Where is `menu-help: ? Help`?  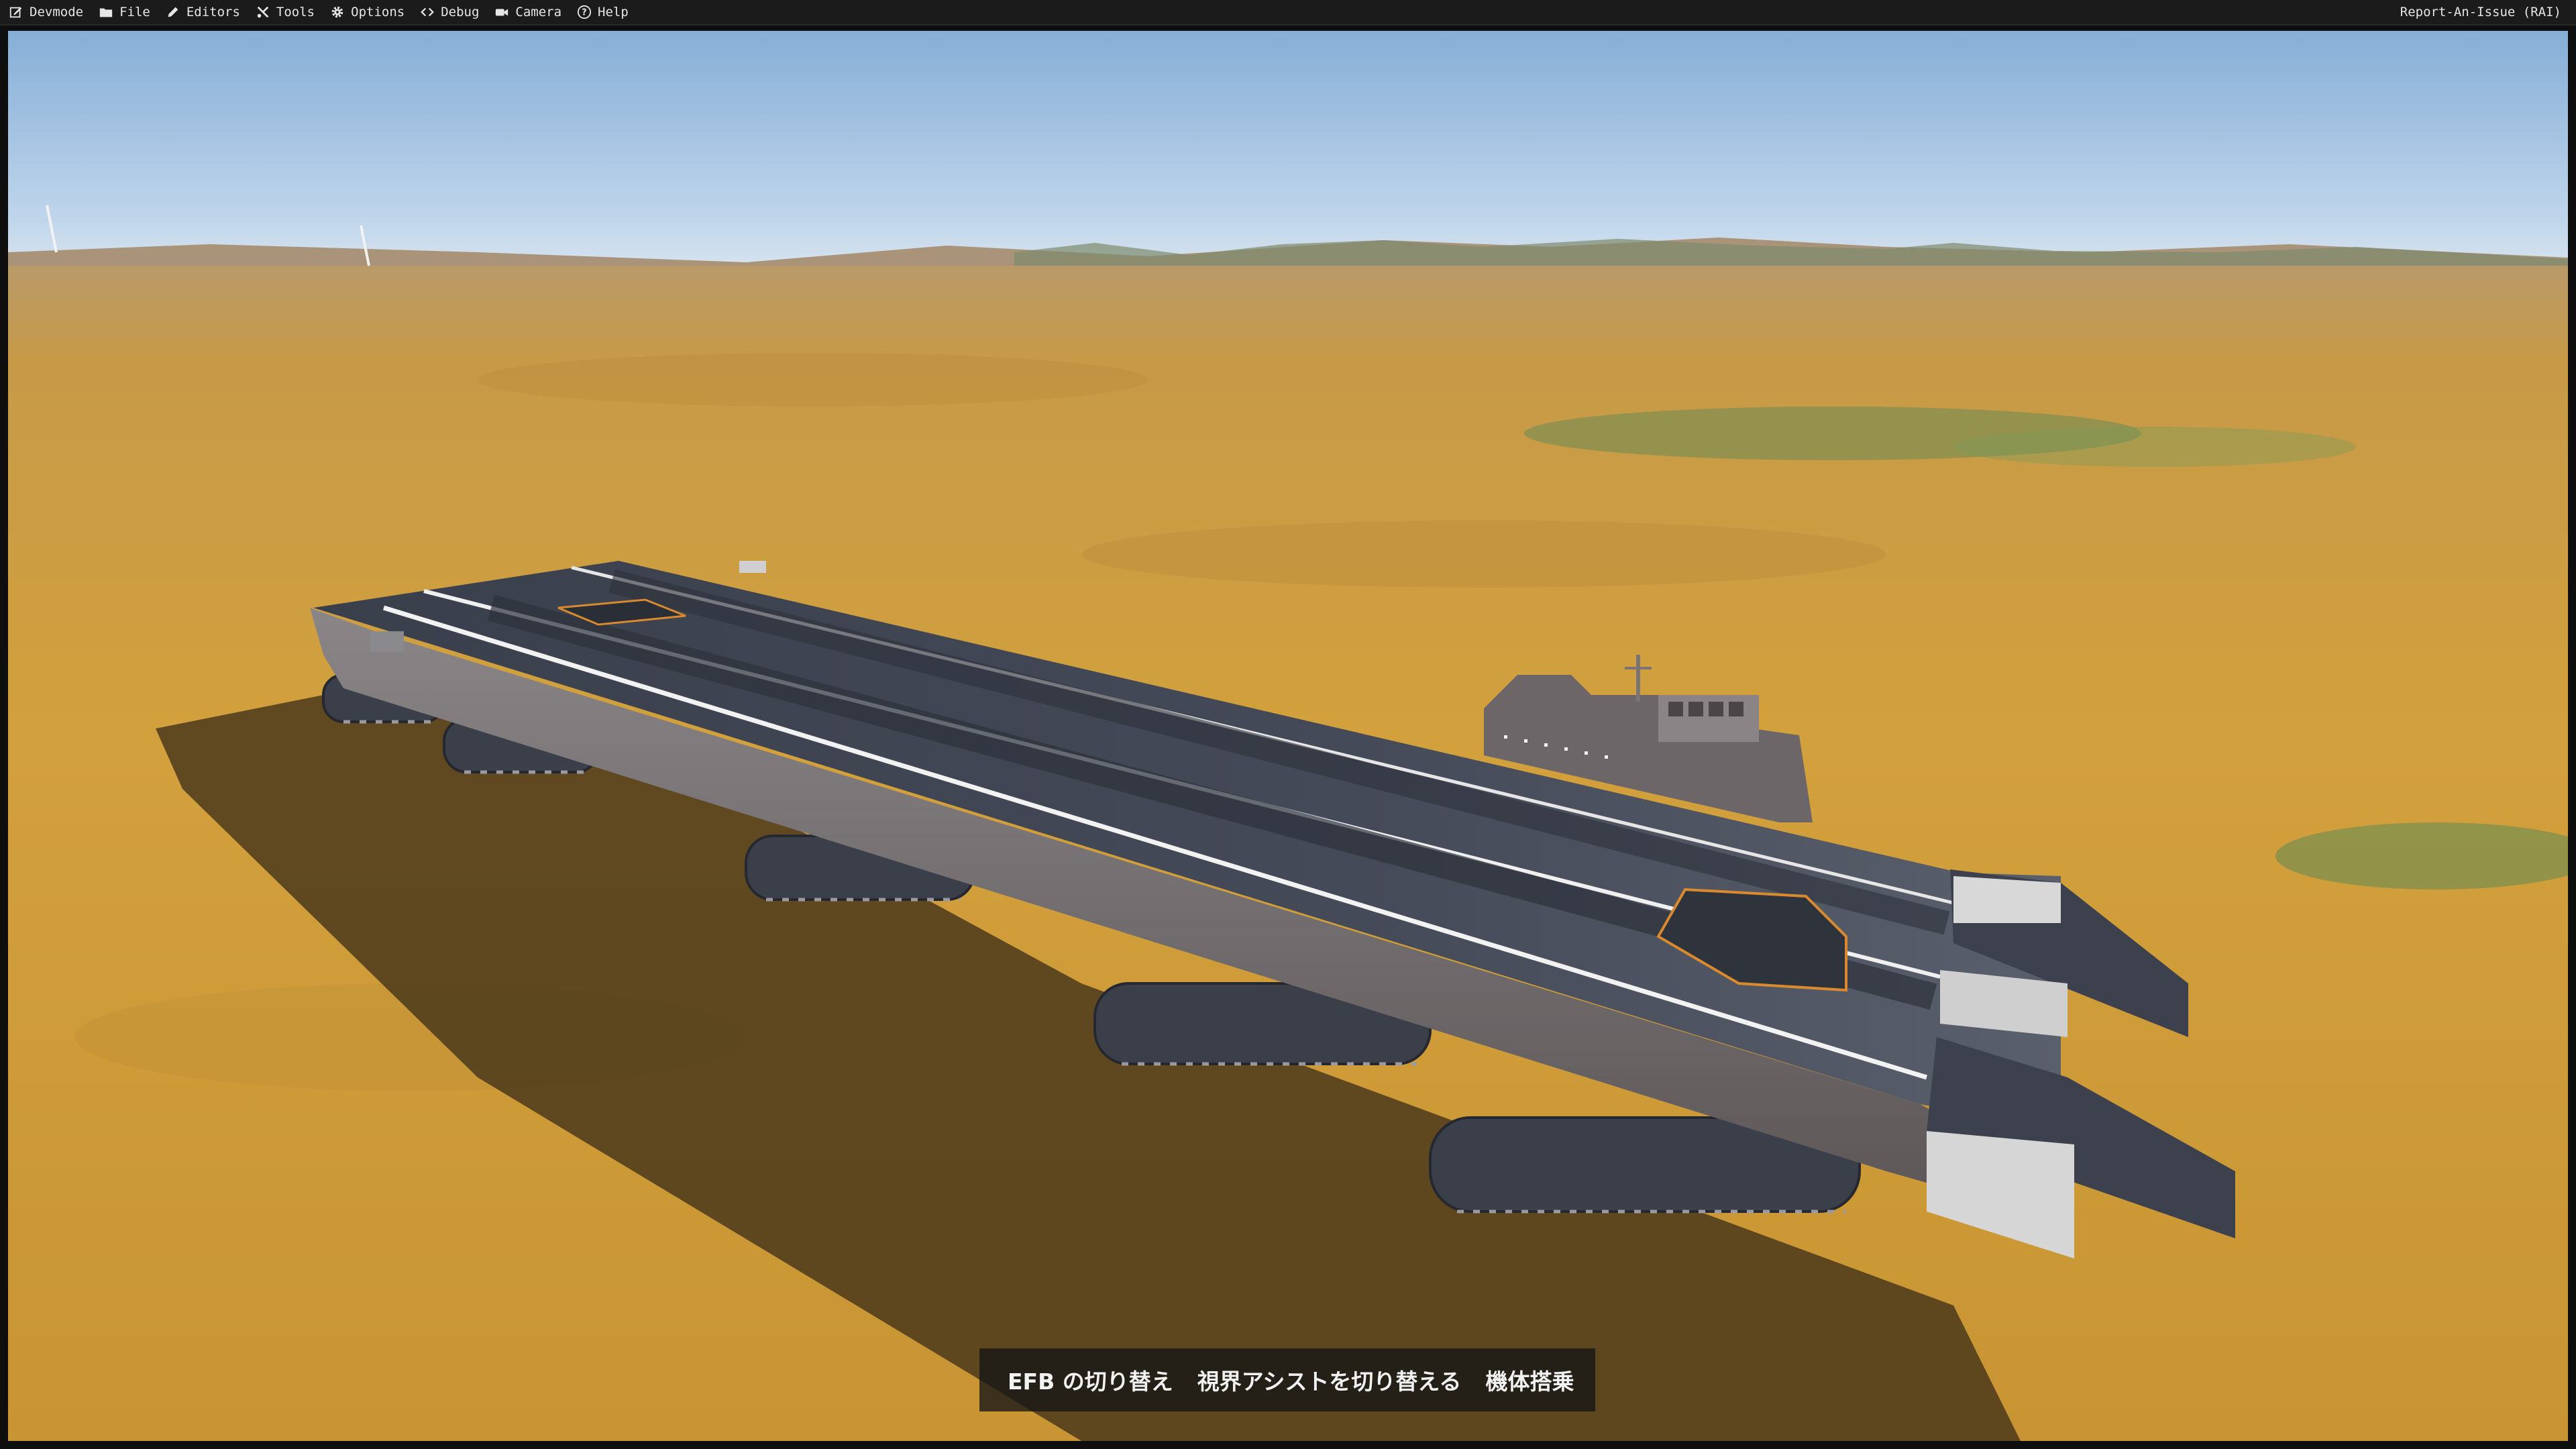
menu-help: ? Help is located at coordinates (603, 12).